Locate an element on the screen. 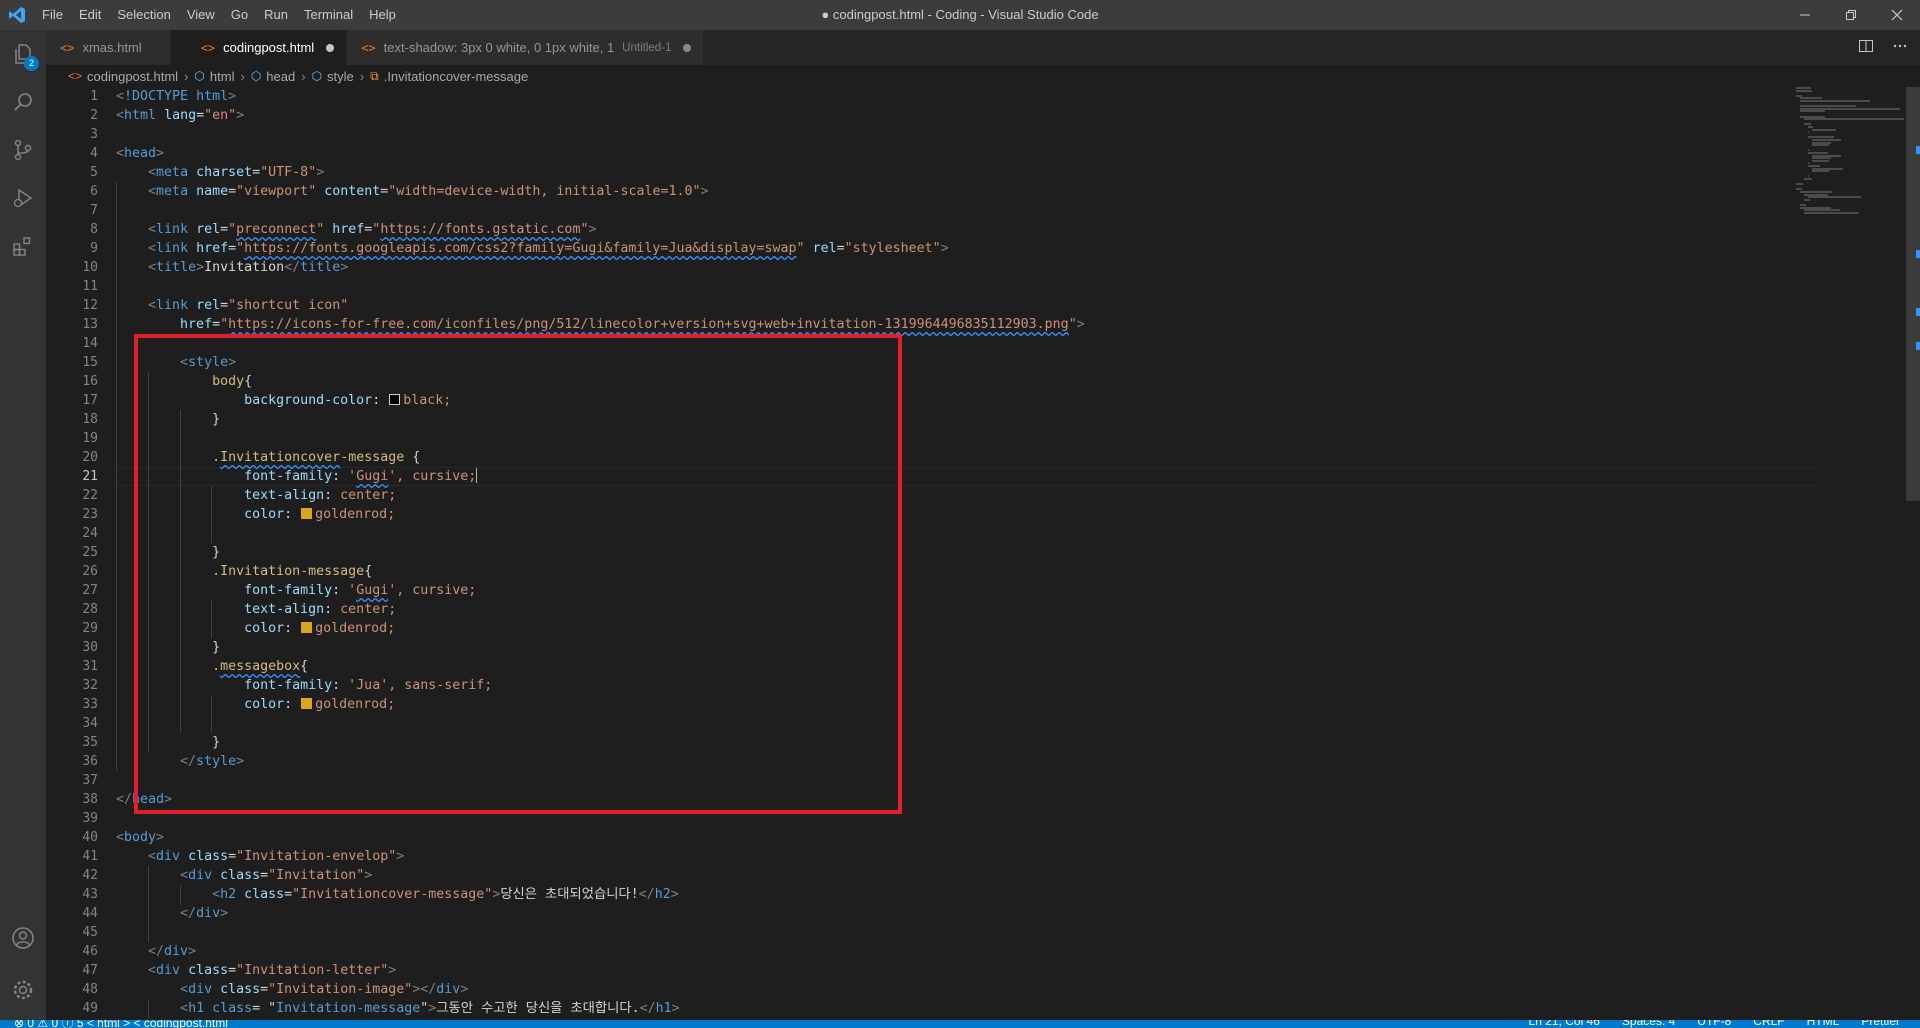 The width and height of the screenshot is (1920, 1028). css-selector-icon: ⧉ is located at coordinates (374, 75).